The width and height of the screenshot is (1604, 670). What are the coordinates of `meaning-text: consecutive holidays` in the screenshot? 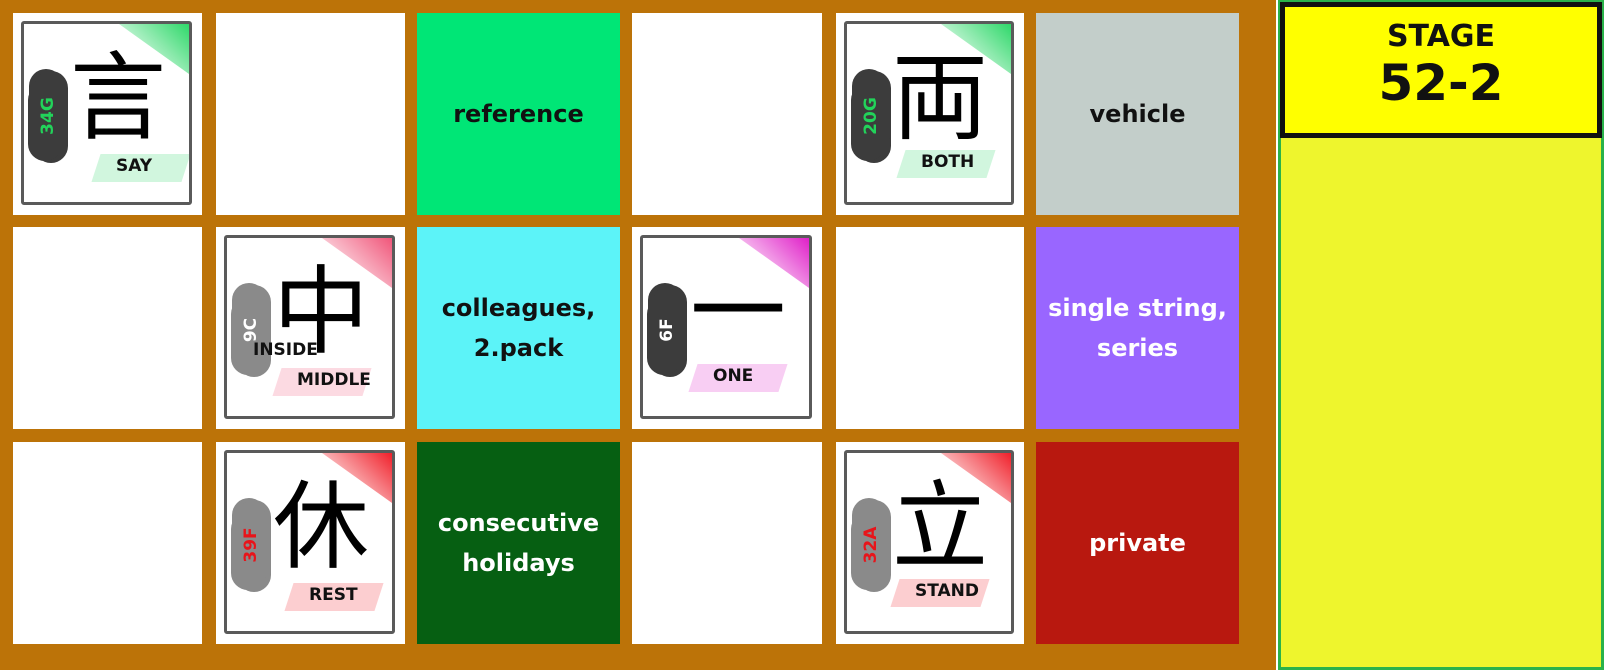 It's located at (518, 543).